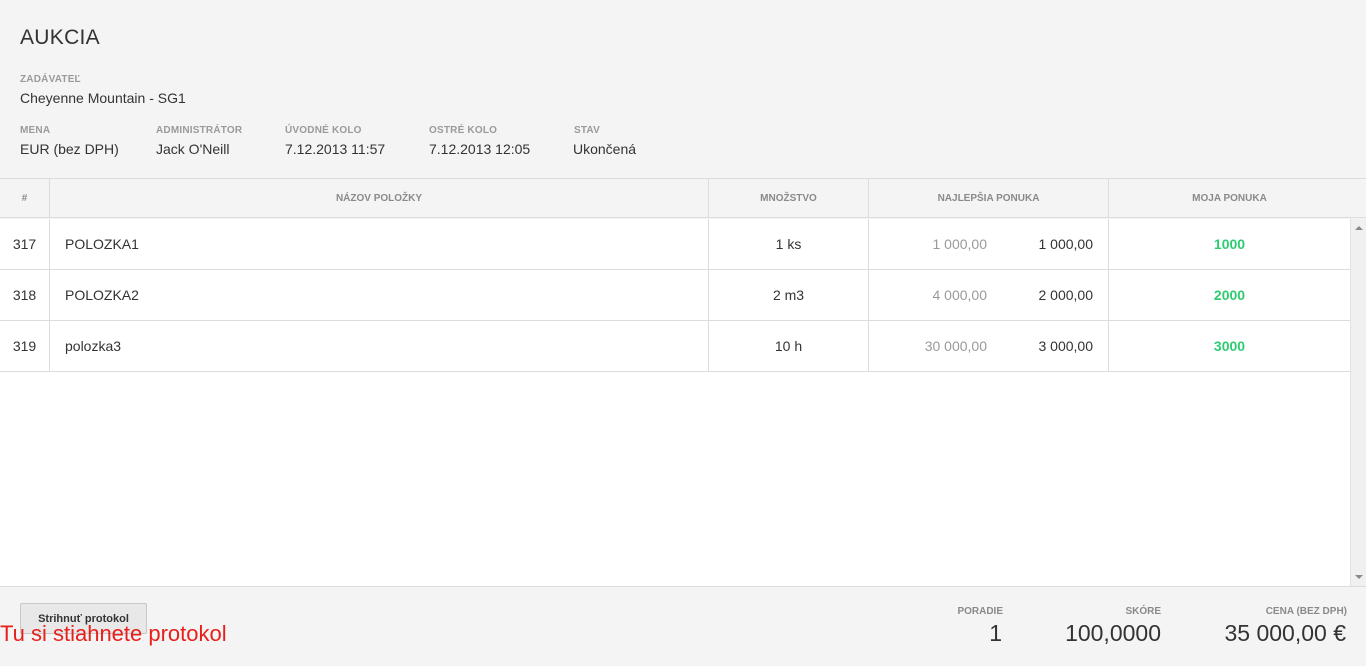  What do you see at coordinates (989, 244) in the screenshot?
I see `item-best-offer: 1 000,00 1 000,00` at bounding box center [989, 244].